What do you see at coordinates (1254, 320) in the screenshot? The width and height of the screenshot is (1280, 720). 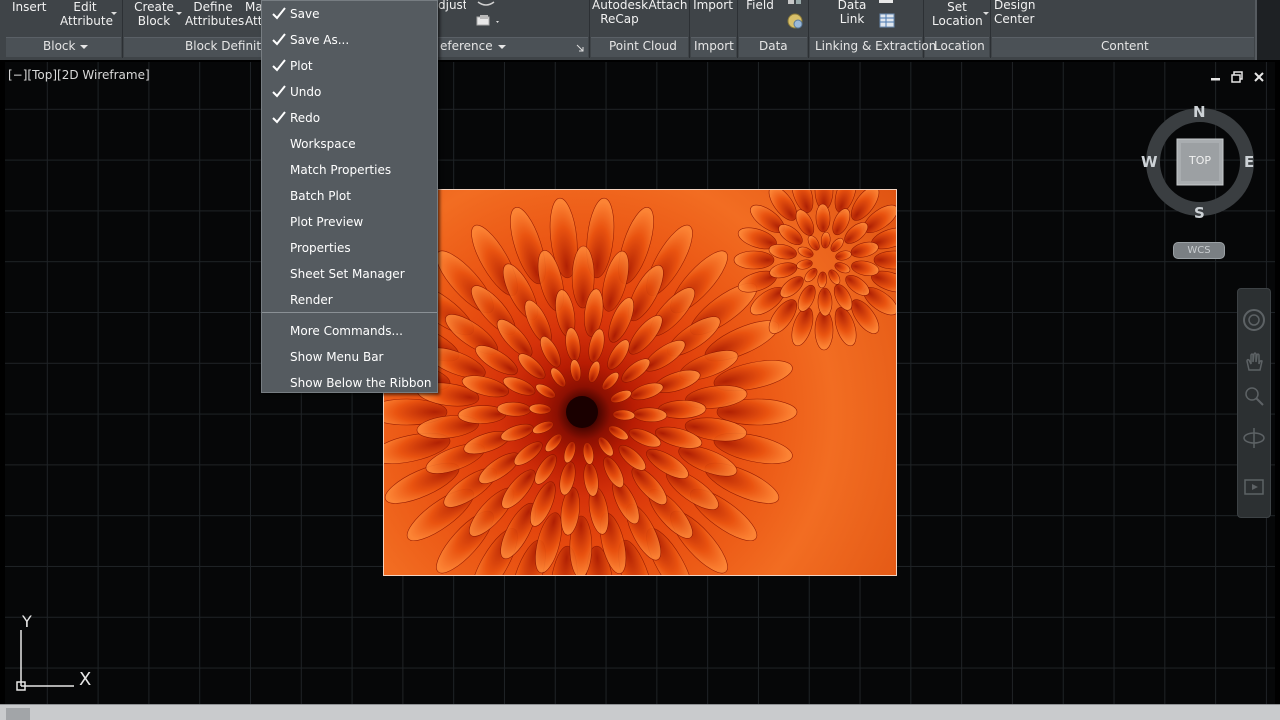 I see `steering-wheel-icon` at bounding box center [1254, 320].